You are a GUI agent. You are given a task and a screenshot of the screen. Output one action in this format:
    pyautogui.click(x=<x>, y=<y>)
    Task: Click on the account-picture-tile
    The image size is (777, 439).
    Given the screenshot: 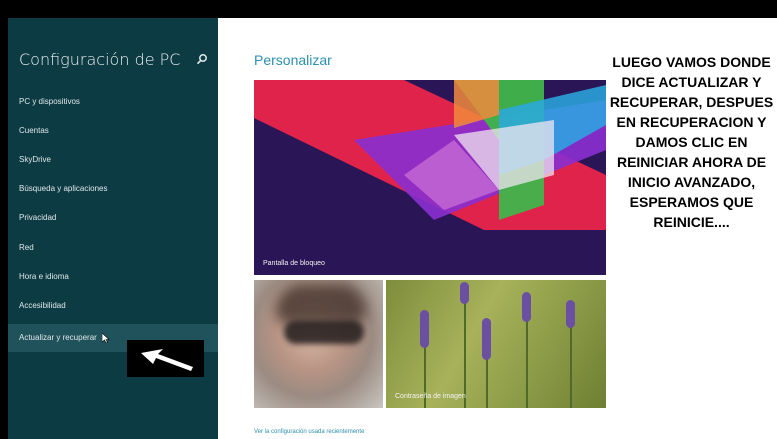 What is the action you would take?
    pyautogui.click(x=318, y=344)
    